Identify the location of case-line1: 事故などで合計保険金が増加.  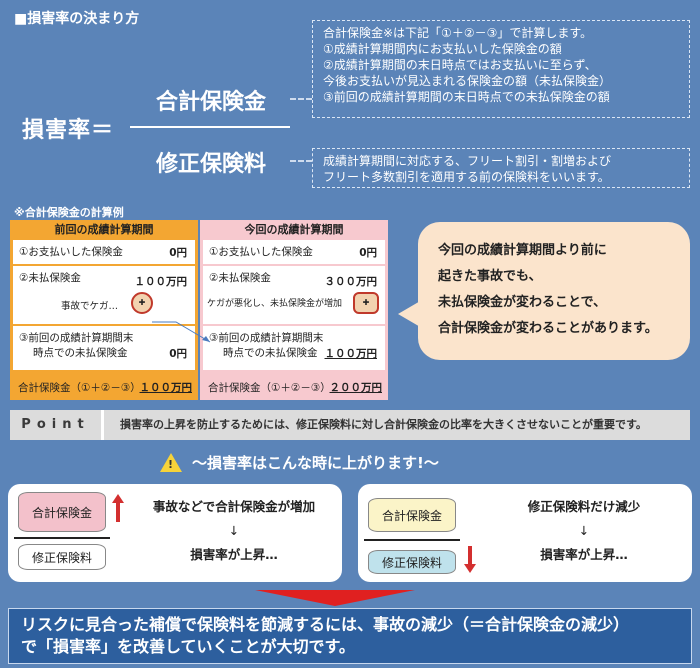
(234, 506).